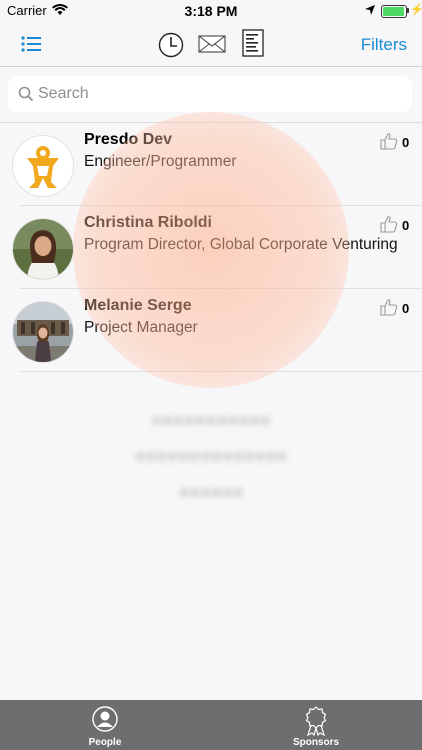  Describe the element at coordinates (394, 11) in the screenshot. I see `battery-icon` at that location.